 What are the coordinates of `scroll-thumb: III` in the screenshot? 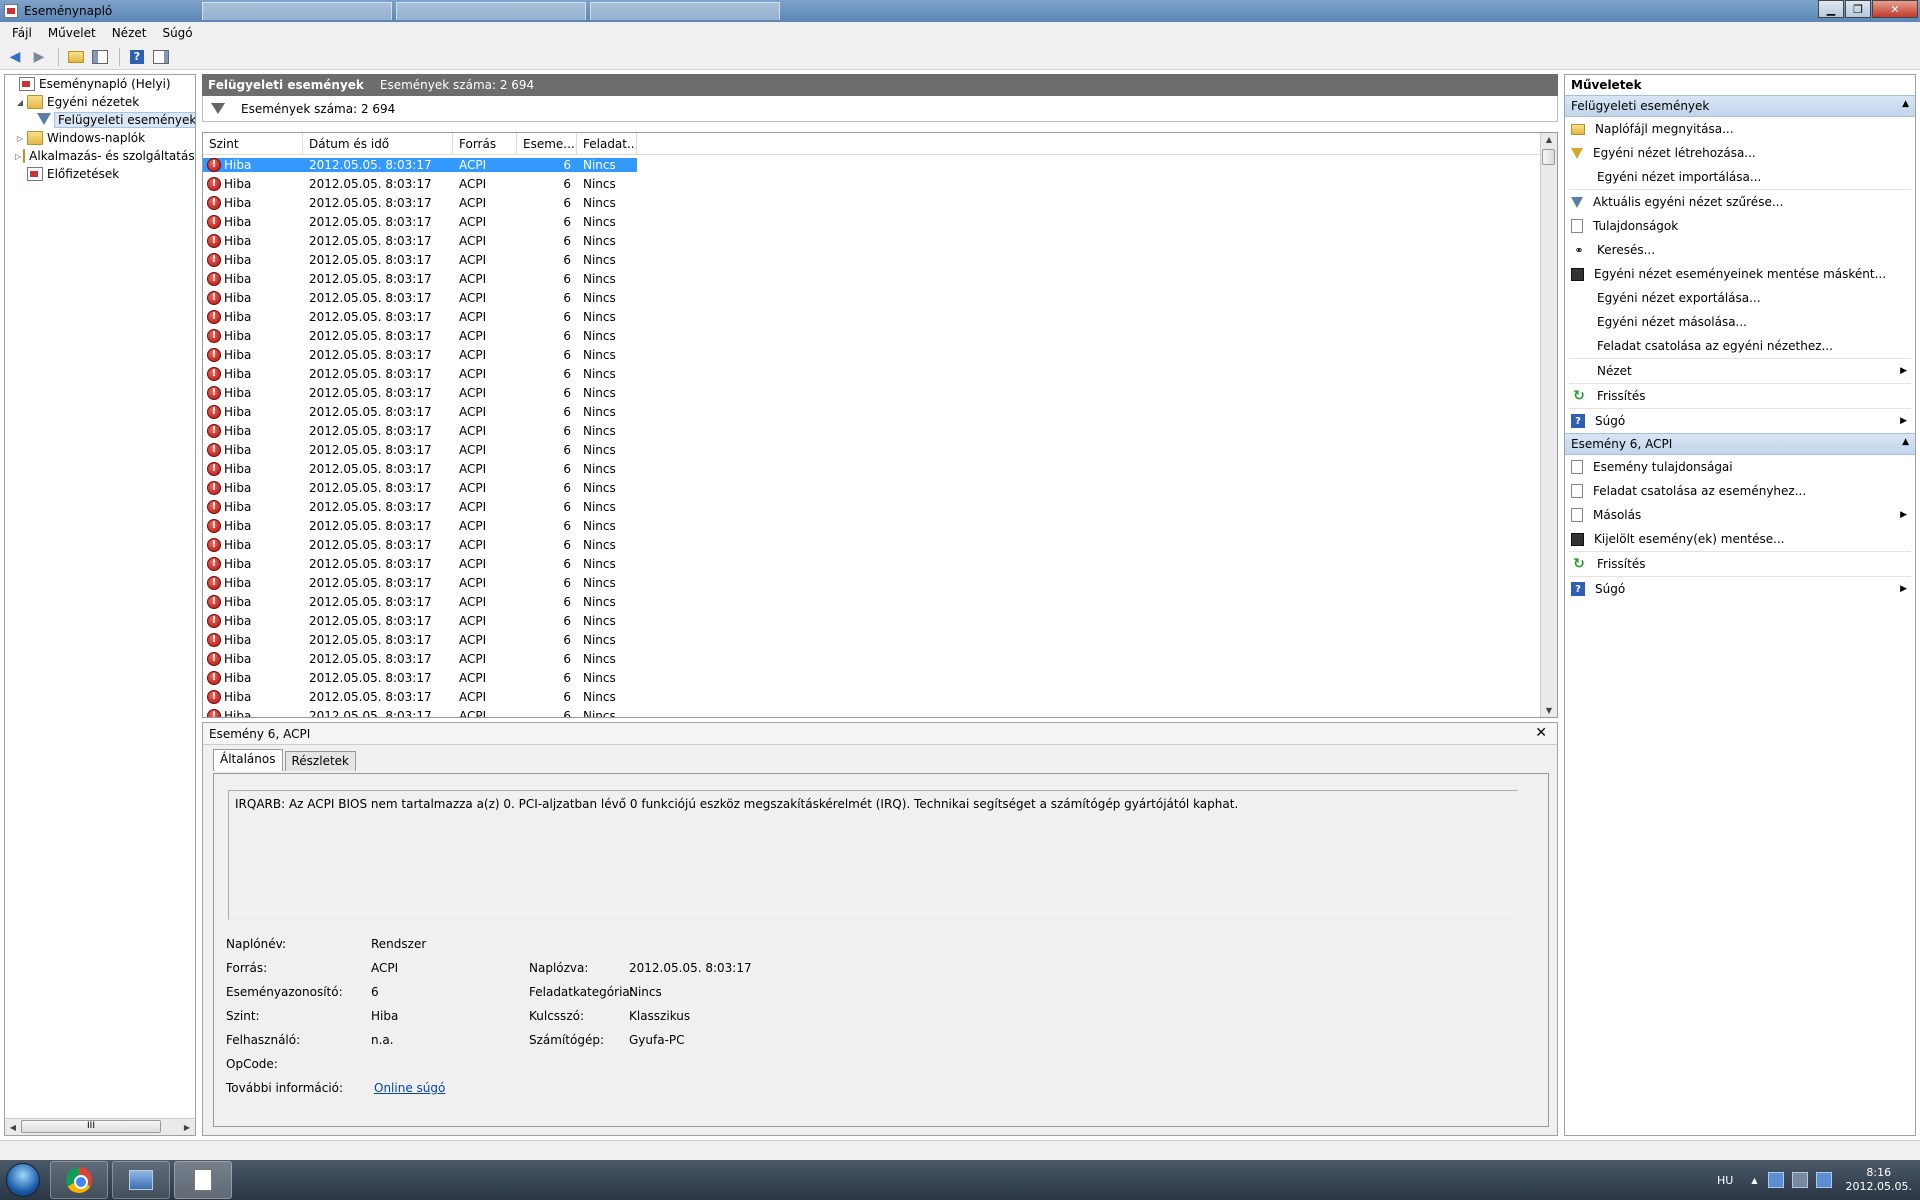 It's located at (91, 1126).